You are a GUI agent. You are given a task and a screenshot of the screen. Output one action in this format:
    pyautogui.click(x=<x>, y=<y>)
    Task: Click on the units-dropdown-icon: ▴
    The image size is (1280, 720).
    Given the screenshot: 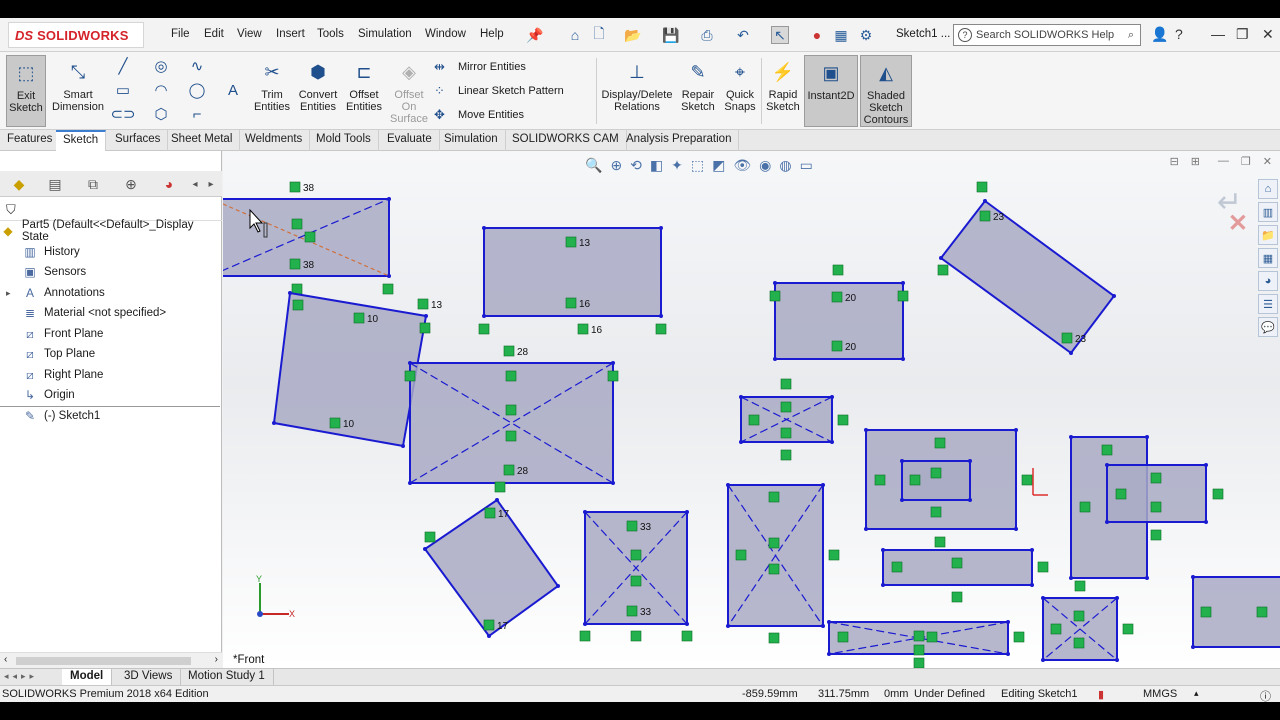 What is the action you would take?
    pyautogui.click(x=1196, y=693)
    